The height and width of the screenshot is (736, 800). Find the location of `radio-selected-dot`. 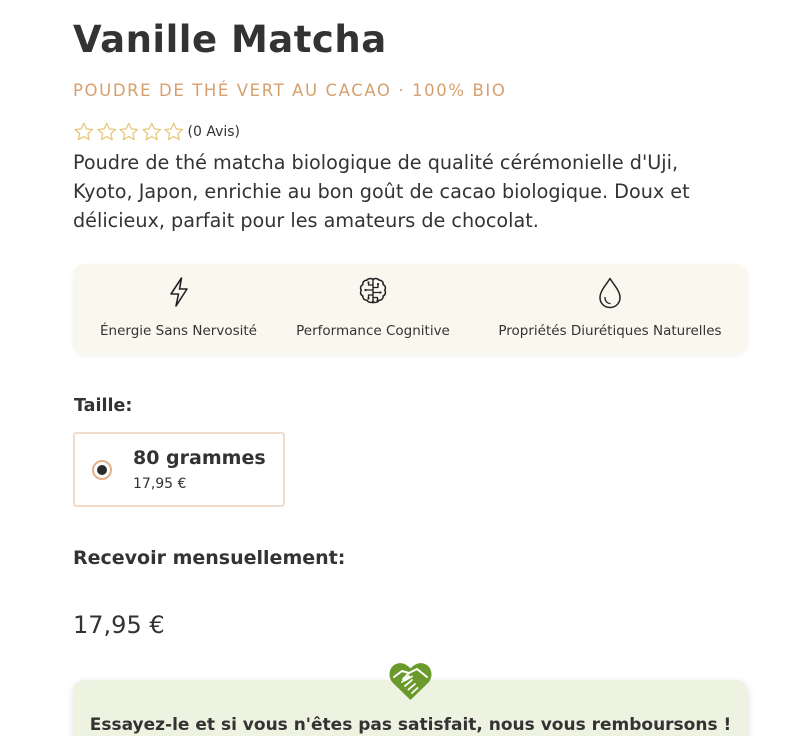

radio-selected-dot is located at coordinates (102, 470).